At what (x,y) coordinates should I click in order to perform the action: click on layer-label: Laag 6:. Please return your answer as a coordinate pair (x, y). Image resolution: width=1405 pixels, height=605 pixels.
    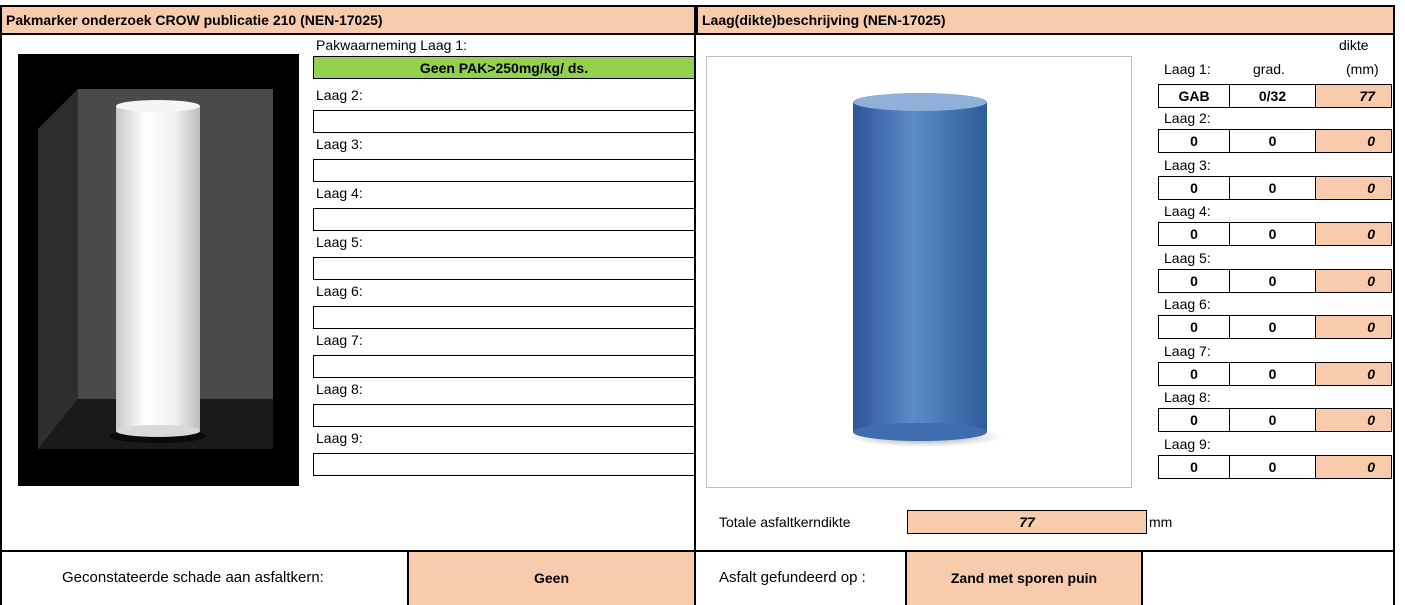
    Looking at the image, I should click on (1187, 304).